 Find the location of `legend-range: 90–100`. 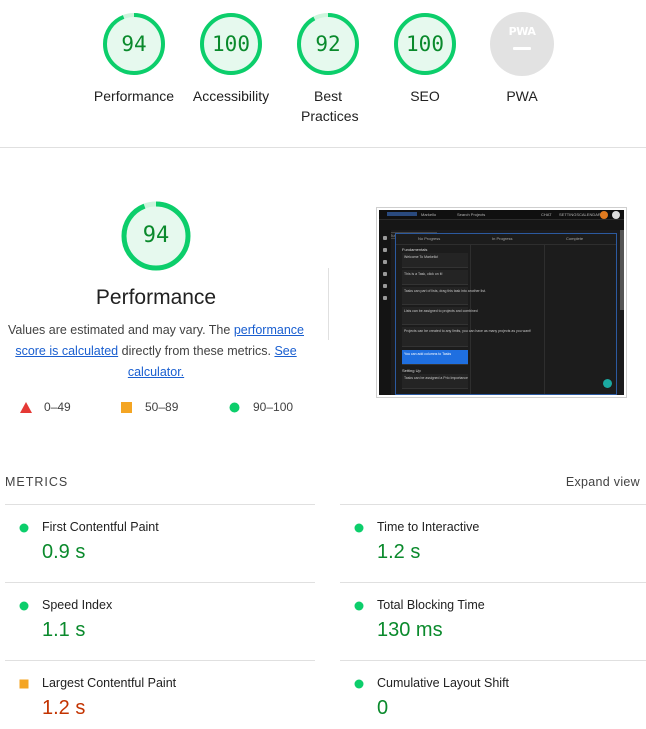

legend-range: 90–100 is located at coordinates (273, 407).